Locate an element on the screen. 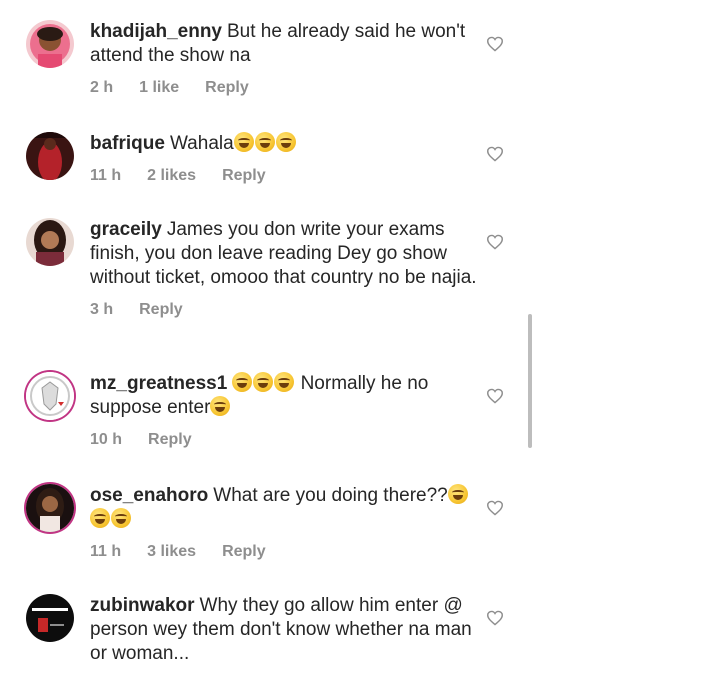 The height and width of the screenshot is (681, 720). comment-username: bafrique is located at coordinates (127, 143).